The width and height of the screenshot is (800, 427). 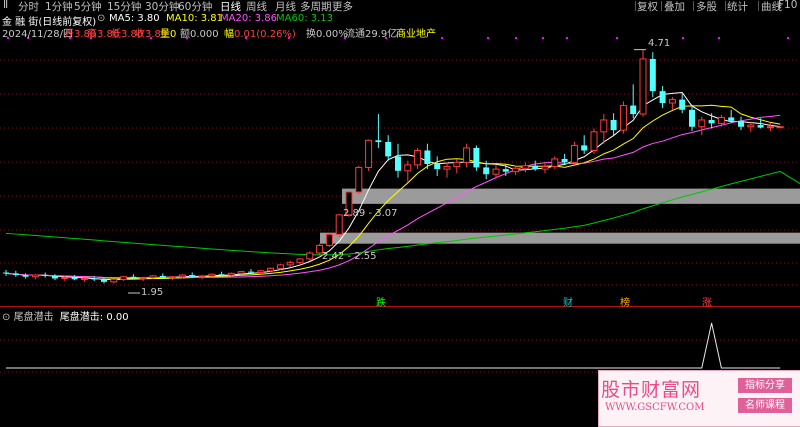 I want to click on event-fall-marker: 跌, so click(x=381, y=301).